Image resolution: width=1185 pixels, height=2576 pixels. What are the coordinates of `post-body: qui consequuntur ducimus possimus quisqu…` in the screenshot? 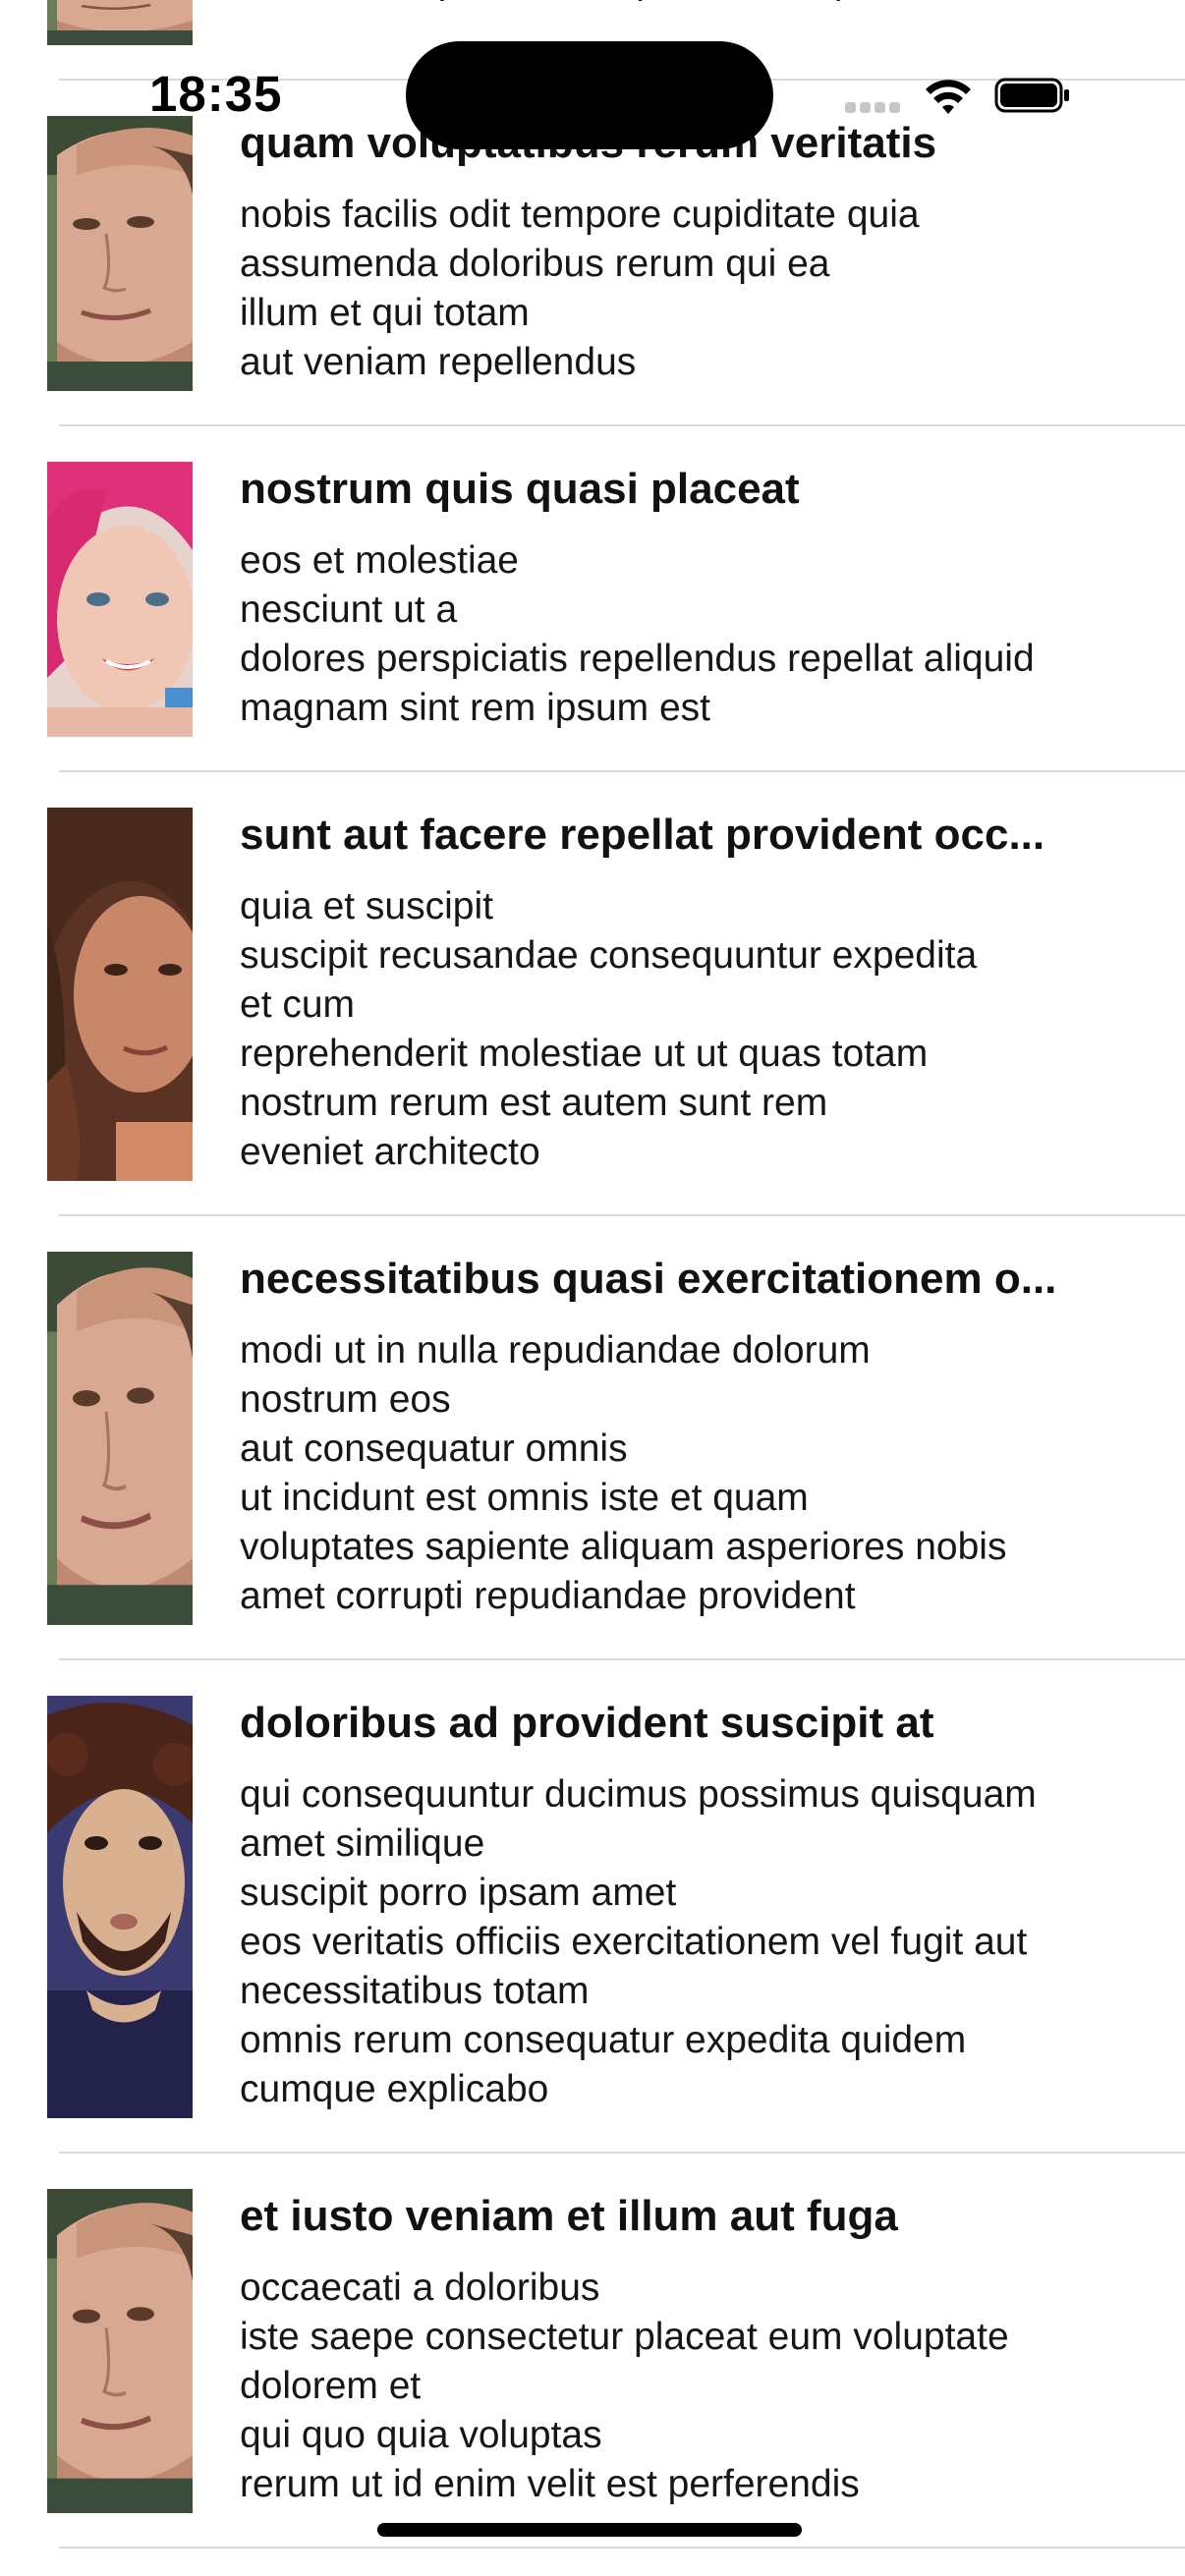 It's located at (693, 1942).